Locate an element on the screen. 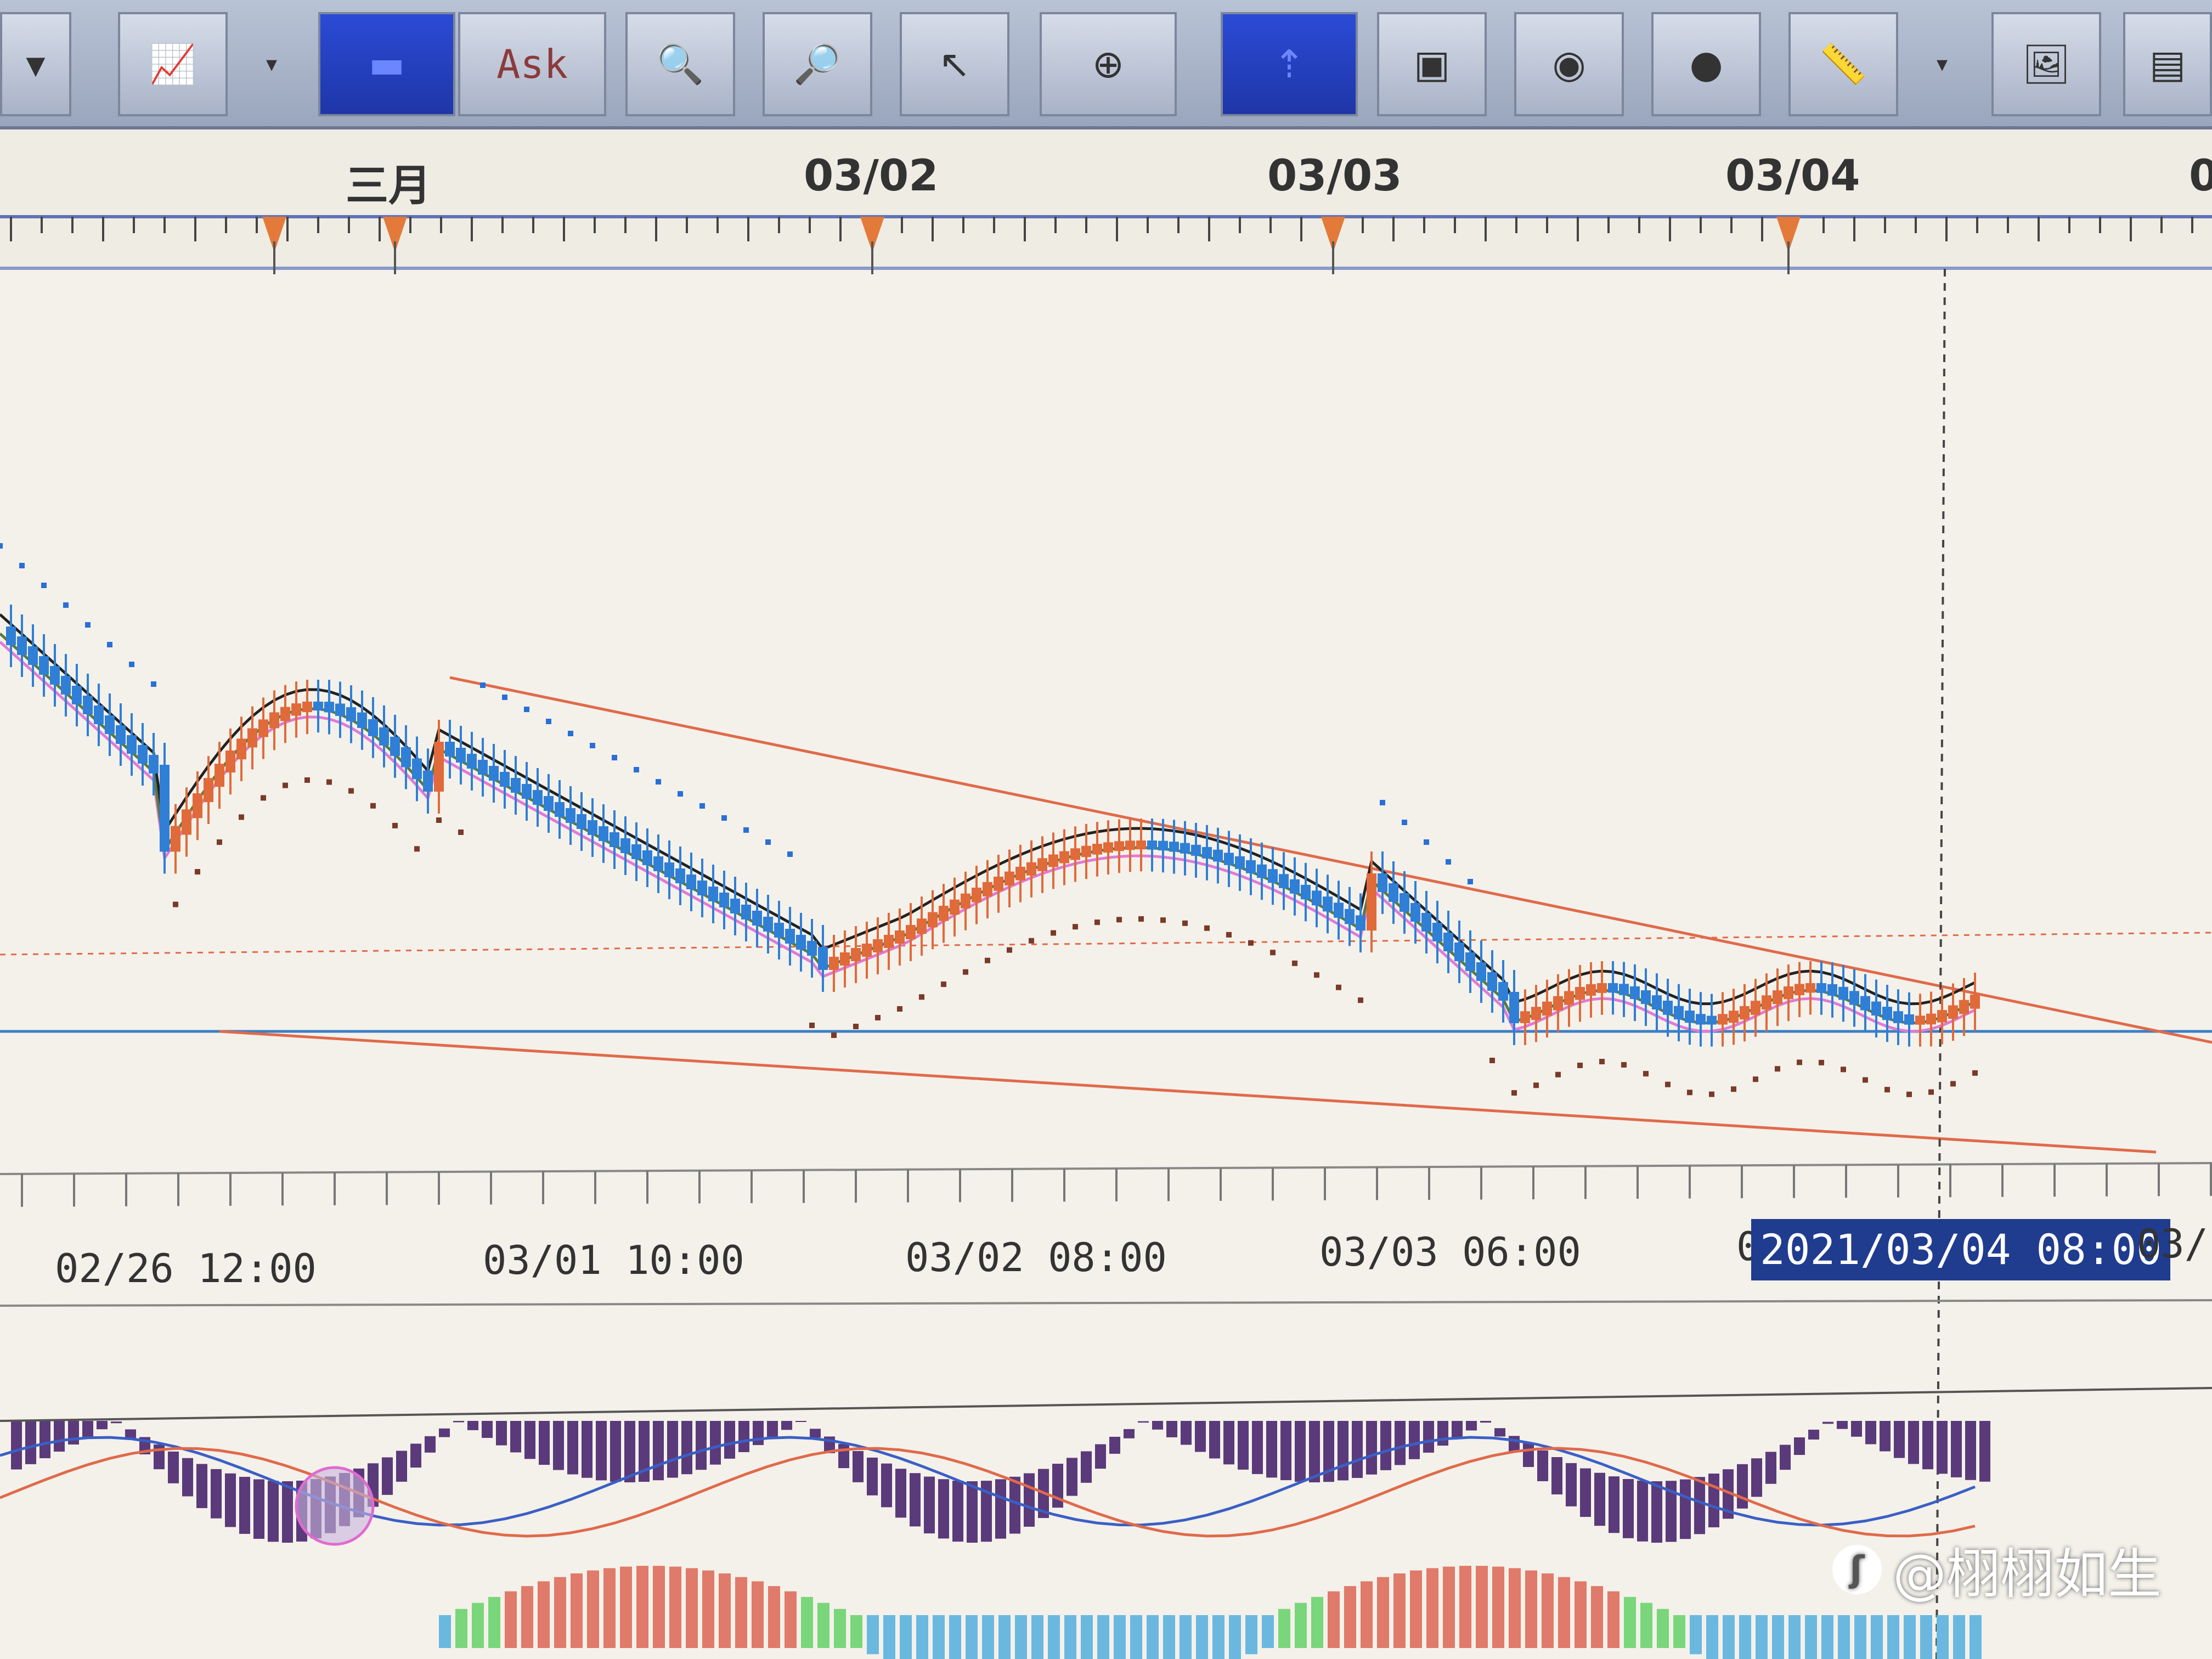  time-axis-line is located at coordinates (1106, 1169).